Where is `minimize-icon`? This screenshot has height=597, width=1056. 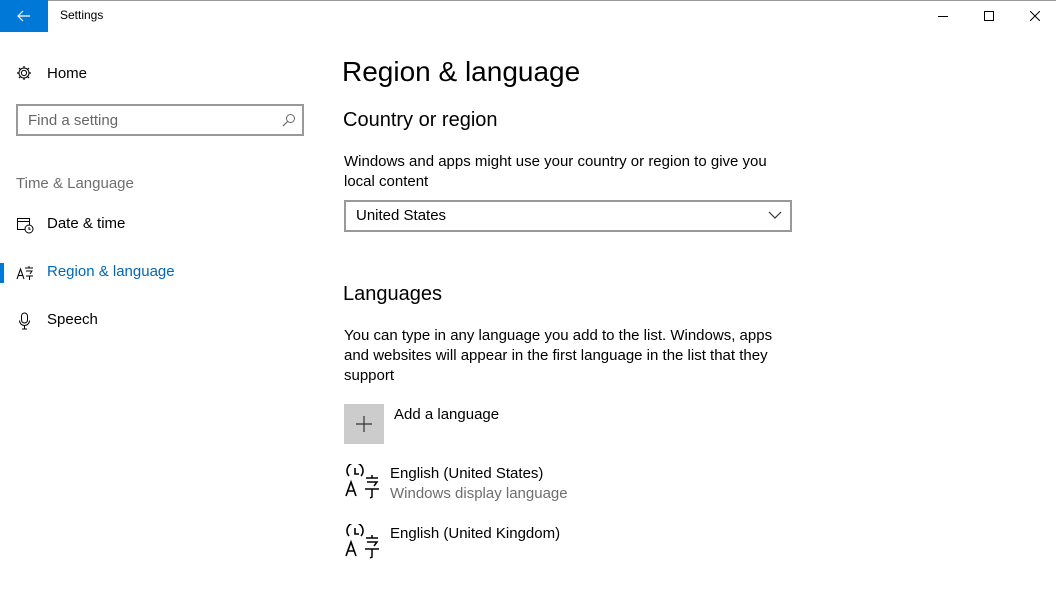 minimize-icon is located at coordinates (943, 16).